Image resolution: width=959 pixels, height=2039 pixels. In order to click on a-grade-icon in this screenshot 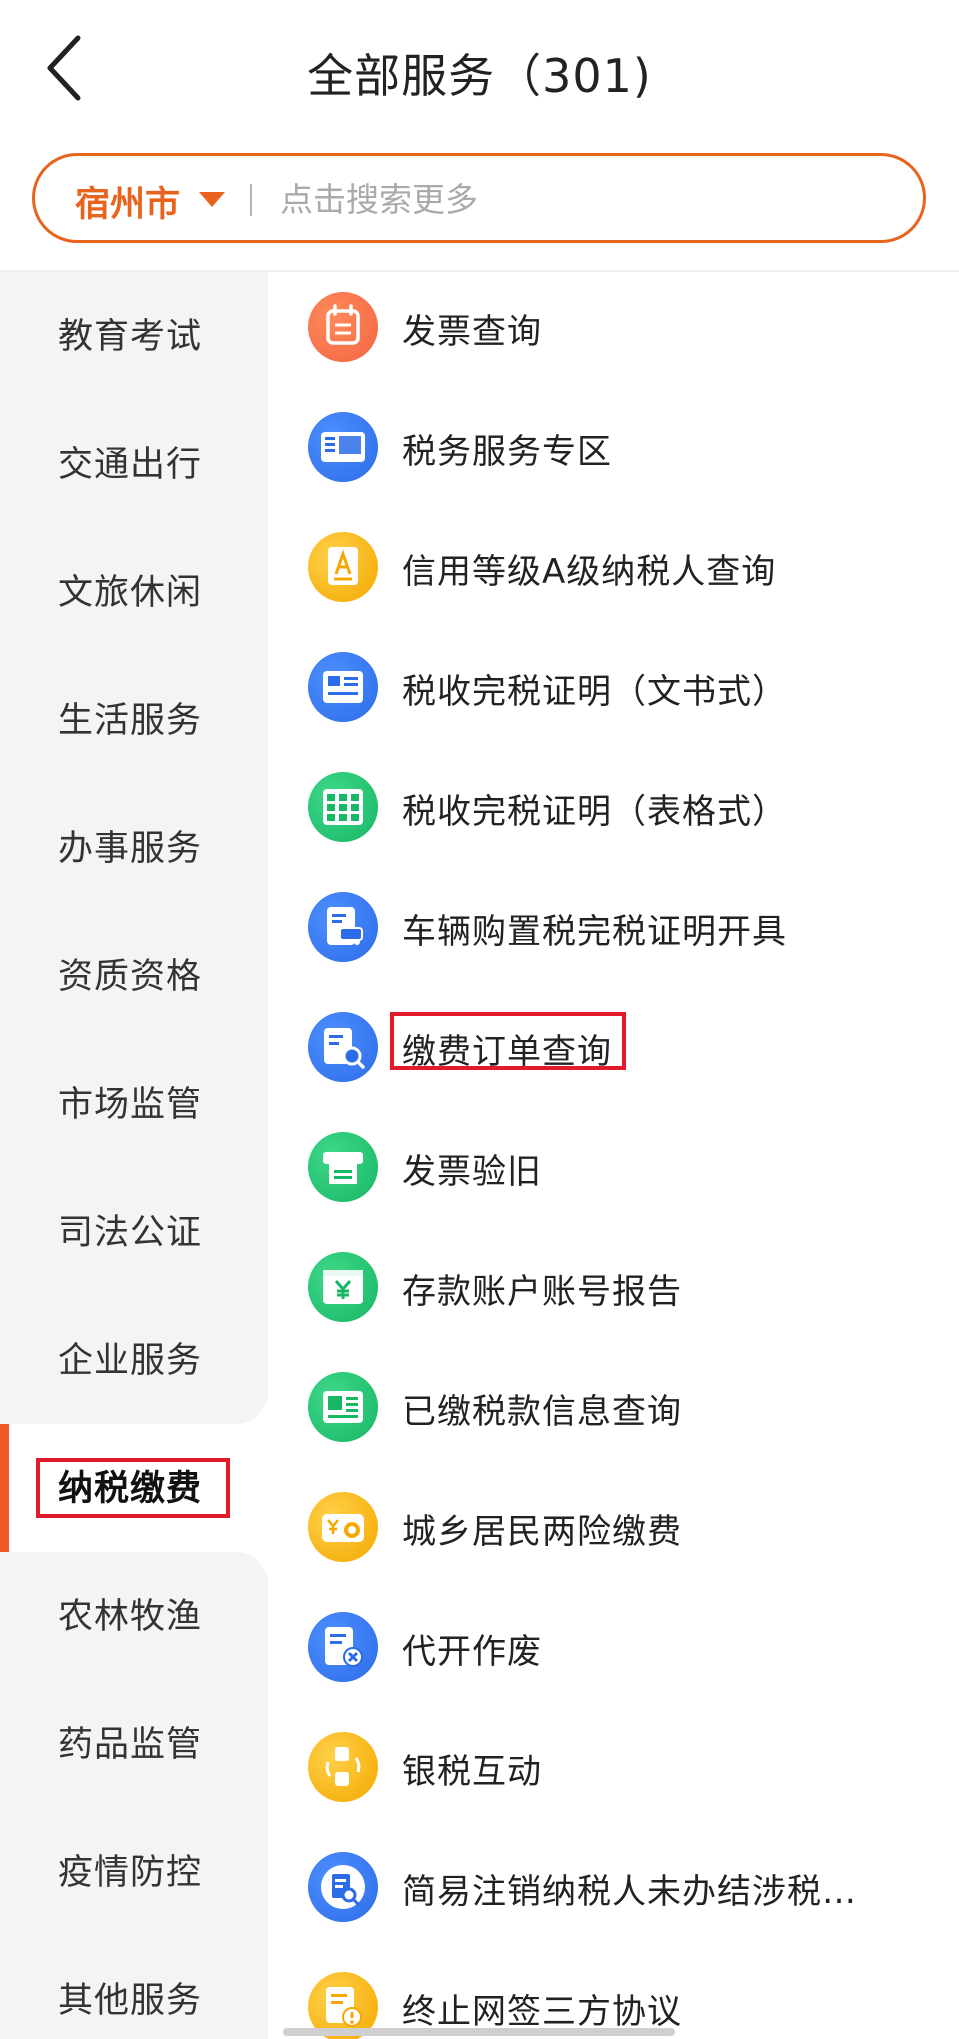, I will do `click(343, 567)`.